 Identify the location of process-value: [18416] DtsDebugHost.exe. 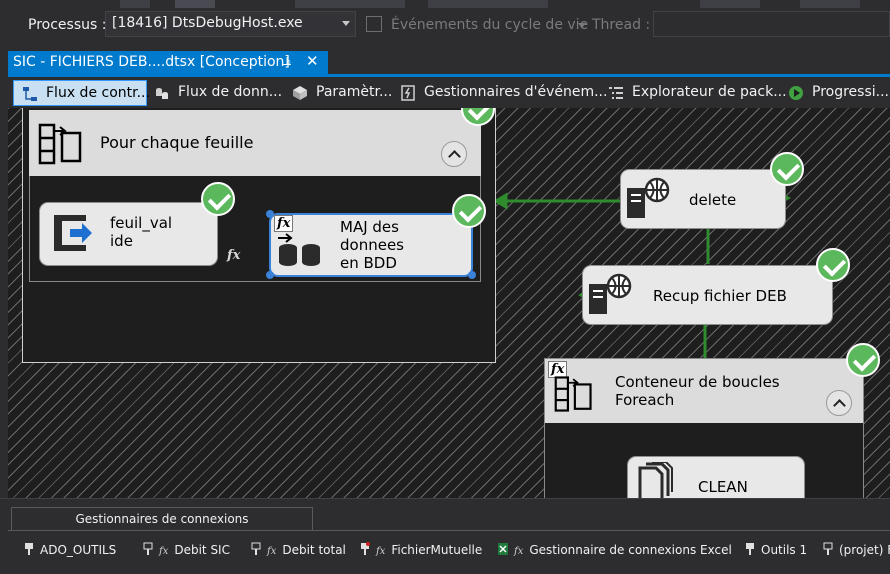
(207, 23).